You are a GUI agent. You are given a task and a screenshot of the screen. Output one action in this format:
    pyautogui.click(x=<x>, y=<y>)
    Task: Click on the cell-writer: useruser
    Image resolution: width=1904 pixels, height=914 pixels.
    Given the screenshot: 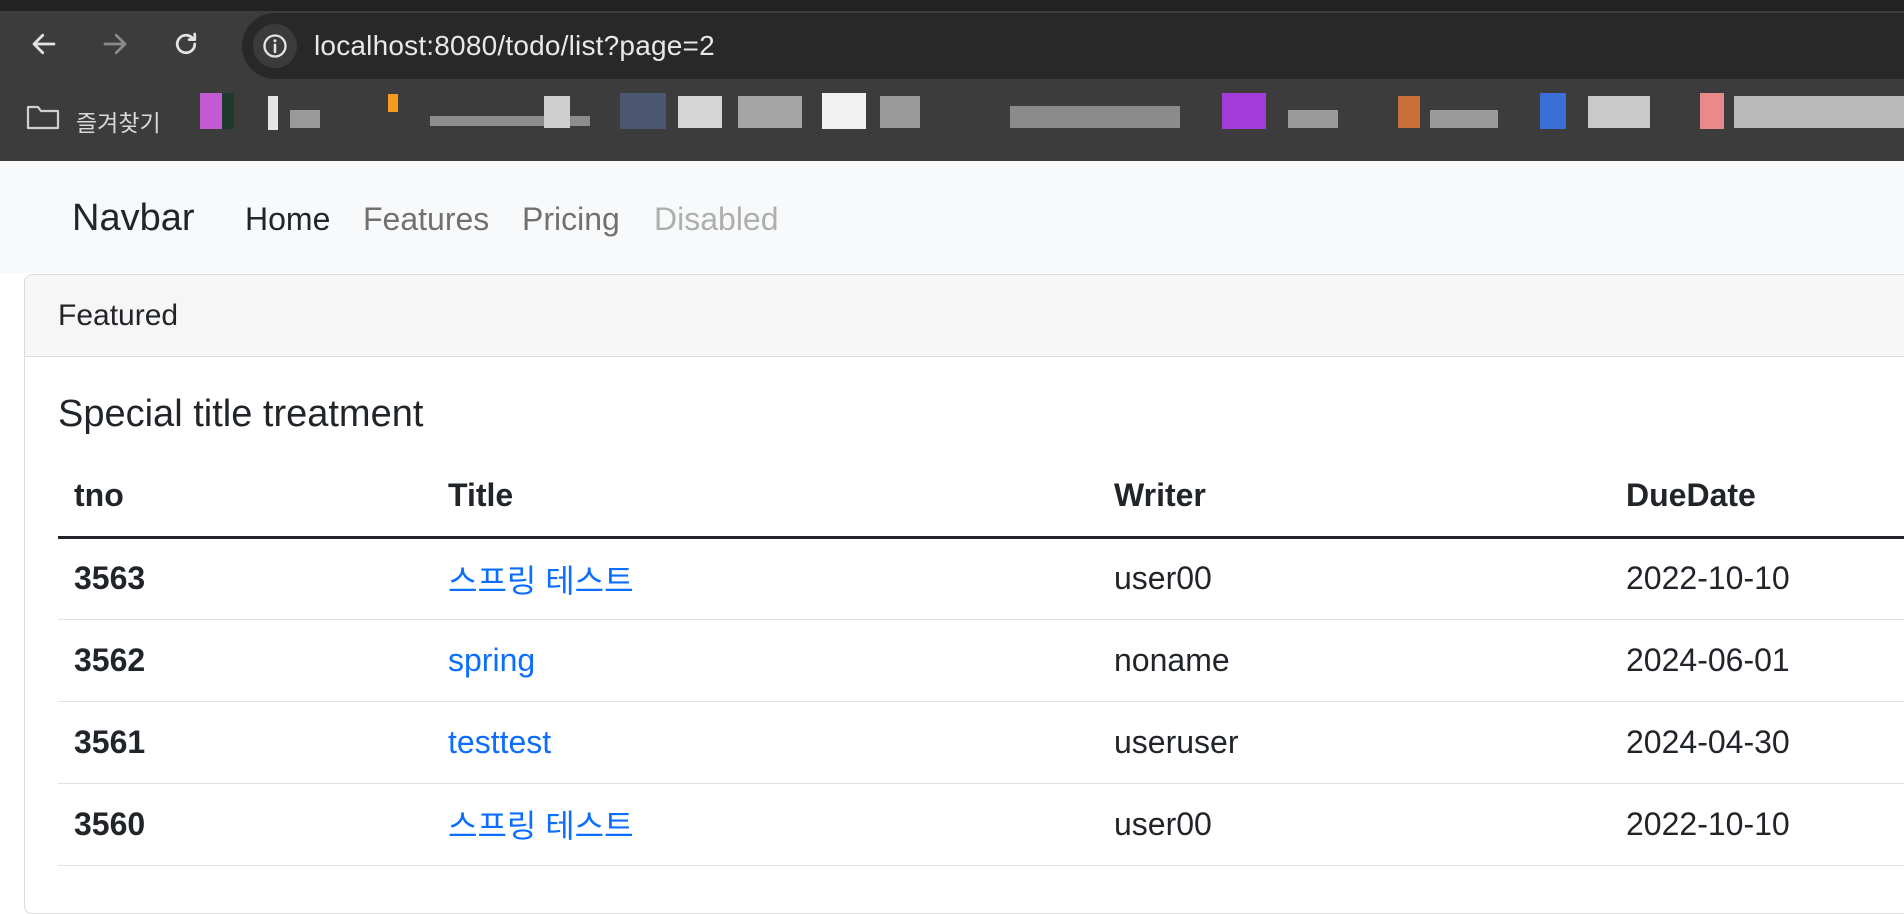 What is the action you would take?
    pyautogui.click(x=1354, y=742)
    